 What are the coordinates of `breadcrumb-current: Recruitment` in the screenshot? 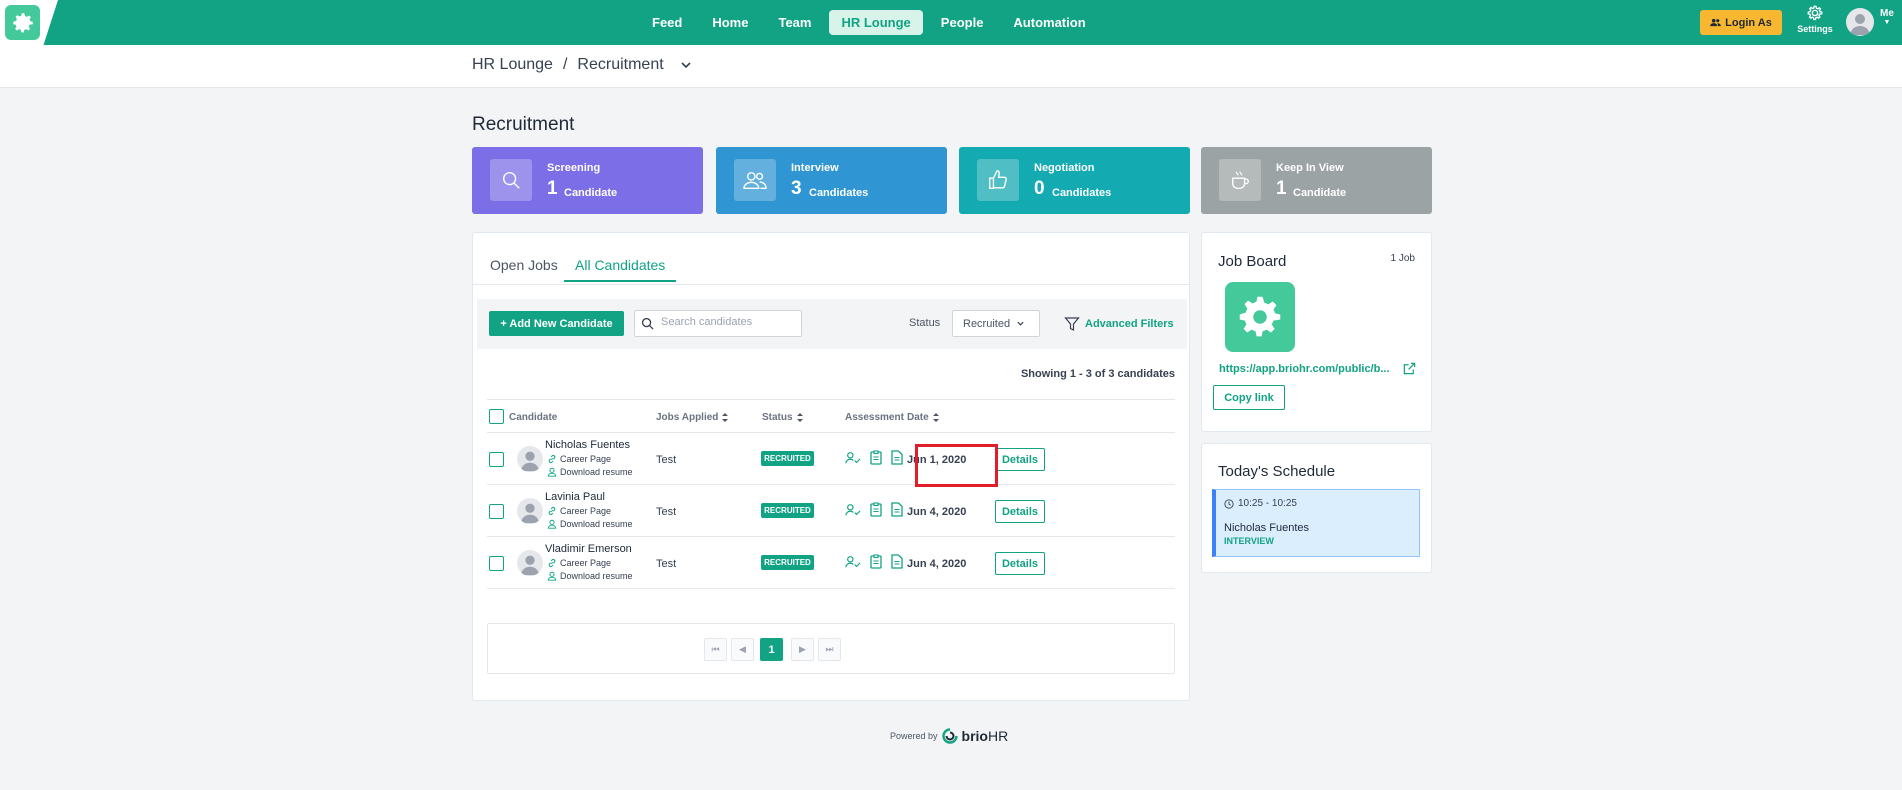 It's located at (620, 65).